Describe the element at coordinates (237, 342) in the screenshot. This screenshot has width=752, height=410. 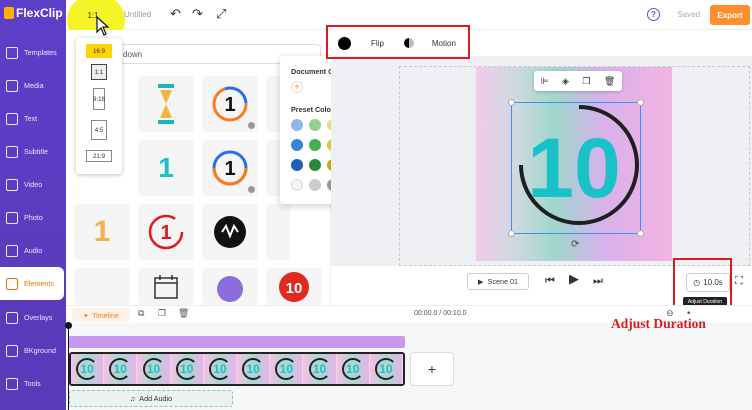
I see `audio-track` at that location.